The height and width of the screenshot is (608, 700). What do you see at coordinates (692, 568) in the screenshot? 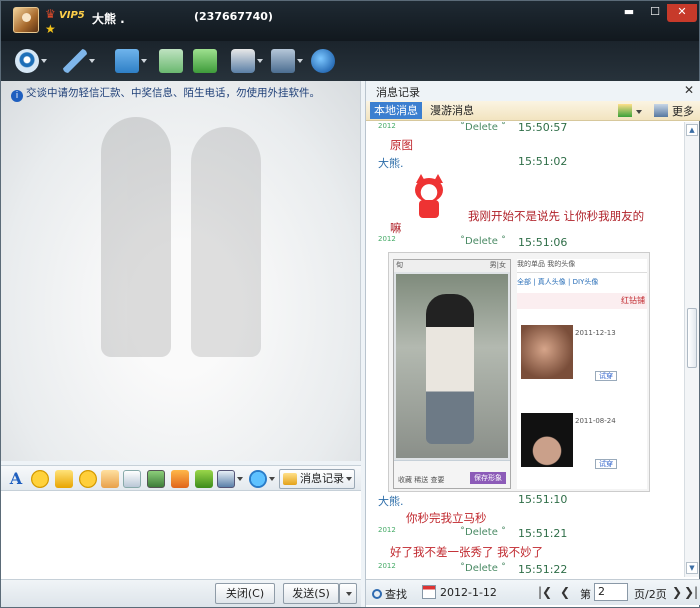
I see `scroll-down-button: ▼` at bounding box center [692, 568].